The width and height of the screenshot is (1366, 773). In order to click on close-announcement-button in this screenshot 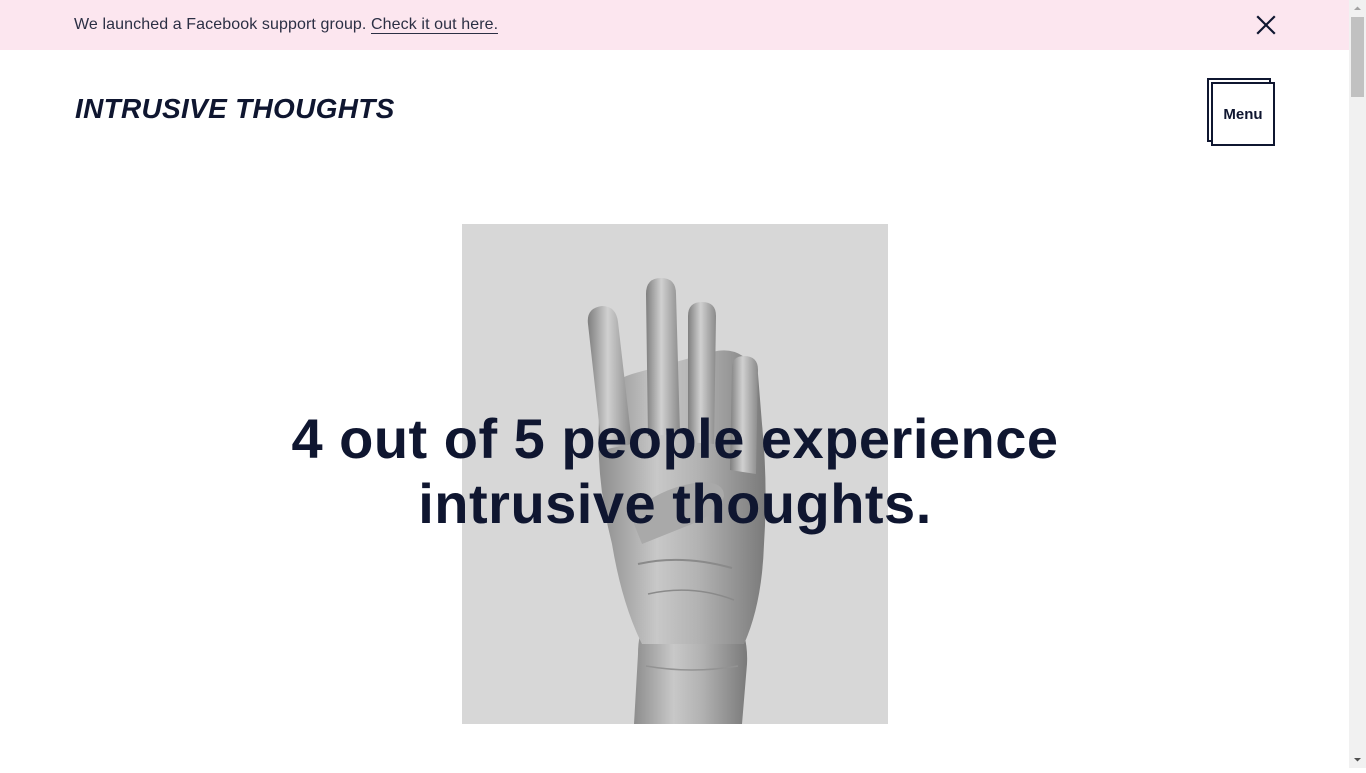, I will do `click(1266, 25)`.